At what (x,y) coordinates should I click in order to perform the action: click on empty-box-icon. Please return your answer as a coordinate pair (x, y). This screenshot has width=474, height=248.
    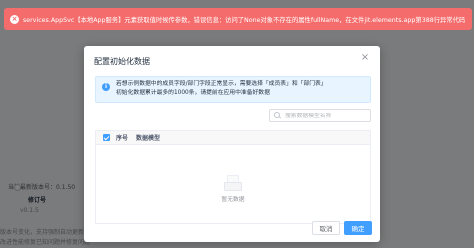
    Looking at the image, I should click on (233, 183).